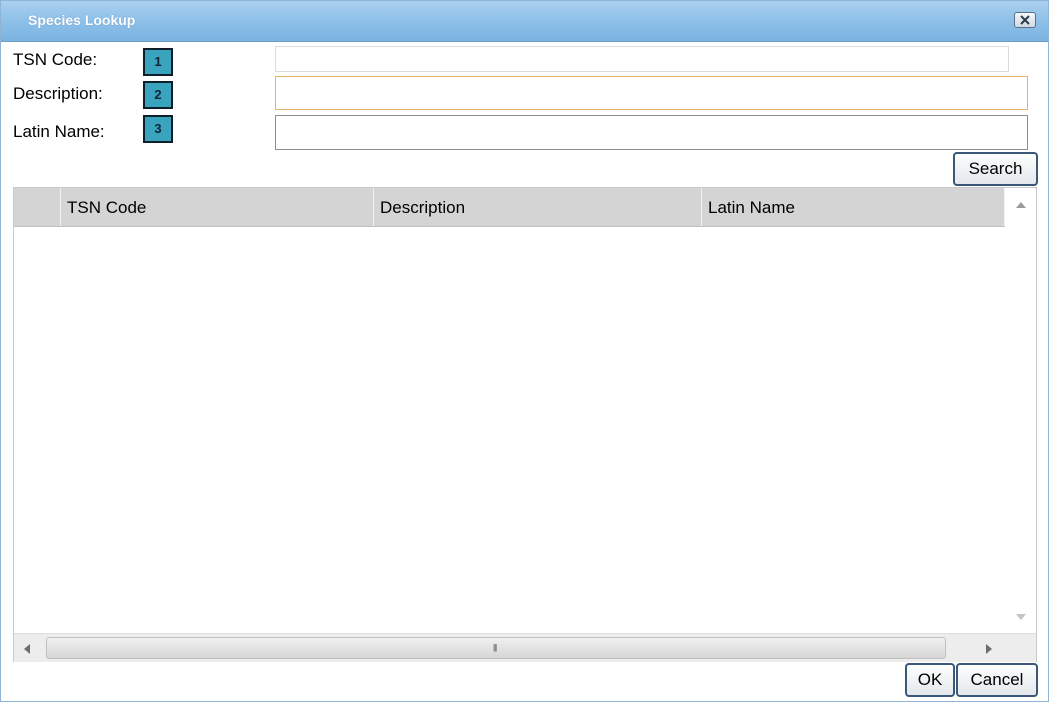 The width and height of the screenshot is (1049, 702). What do you see at coordinates (158, 129) in the screenshot?
I see `badge-3: 3` at bounding box center [158, 129].